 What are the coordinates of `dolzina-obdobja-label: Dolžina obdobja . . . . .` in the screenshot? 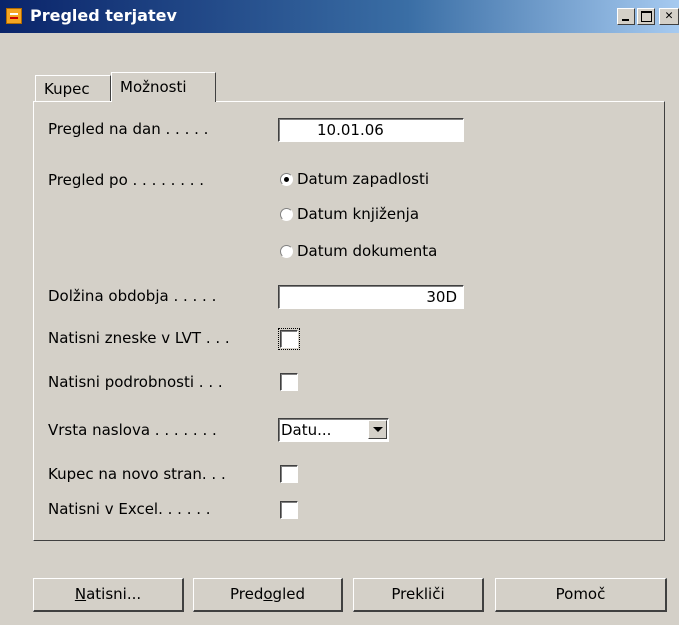 It's located at (132, 296).